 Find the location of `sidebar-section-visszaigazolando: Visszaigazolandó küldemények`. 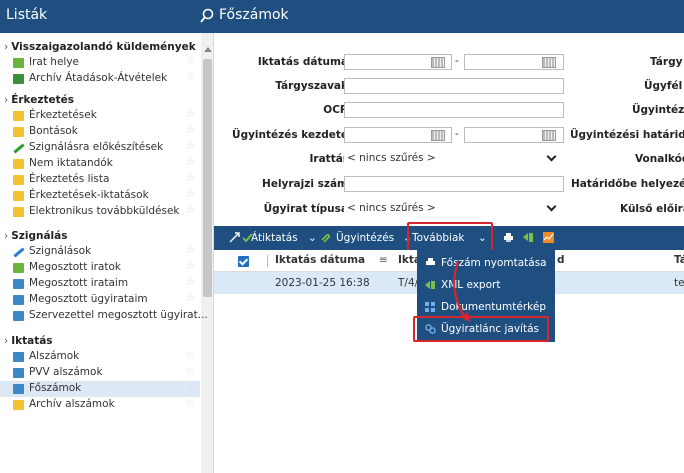

sidebar-section-visszaigazolando: Visszaigazolandó küldemények is located at coordinates (100, 47).